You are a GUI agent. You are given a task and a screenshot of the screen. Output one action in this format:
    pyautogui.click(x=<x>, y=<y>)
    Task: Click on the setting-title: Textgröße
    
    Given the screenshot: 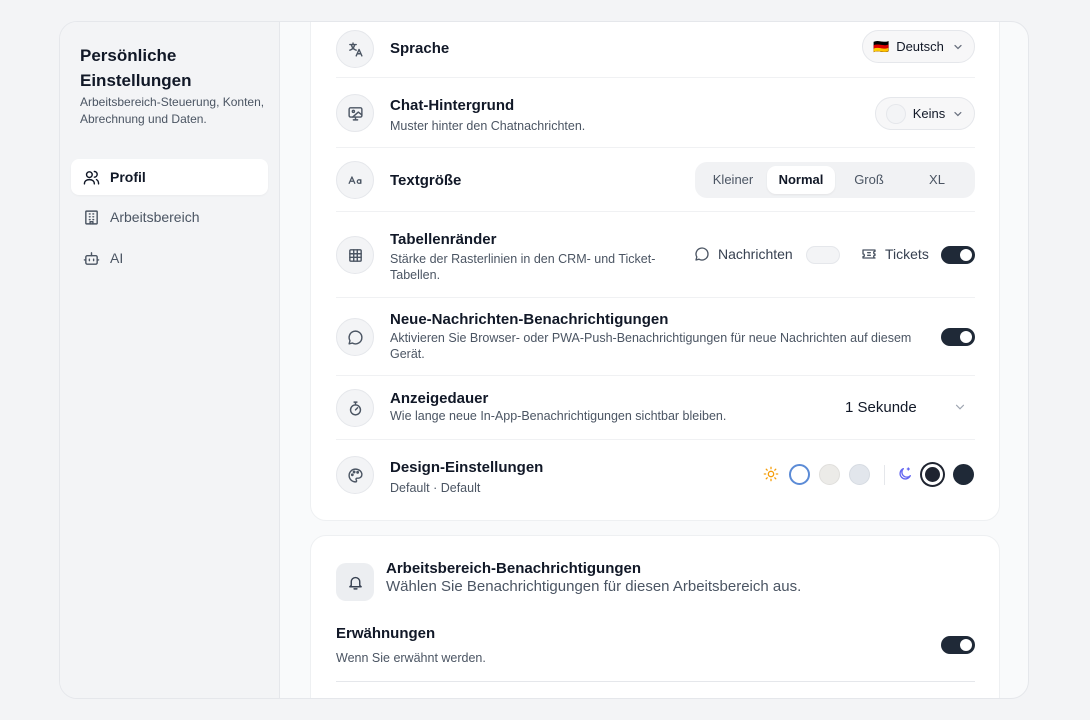 What is the action you would take?
    pyautogui.click(x=426, y=180)
    